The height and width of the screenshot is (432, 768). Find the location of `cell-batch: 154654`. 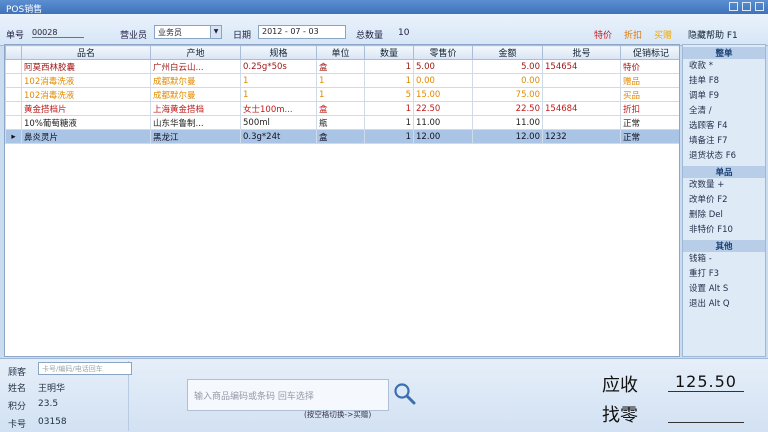

cell-batch: 154654 is located at coordinates (581, 66).